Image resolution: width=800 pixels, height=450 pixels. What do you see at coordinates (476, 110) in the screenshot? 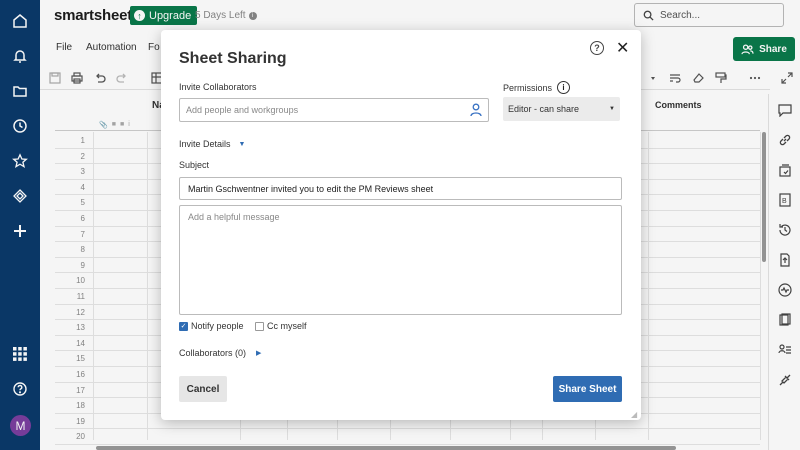
I see `contact-picker-icon` at bounding box center [476, 110].